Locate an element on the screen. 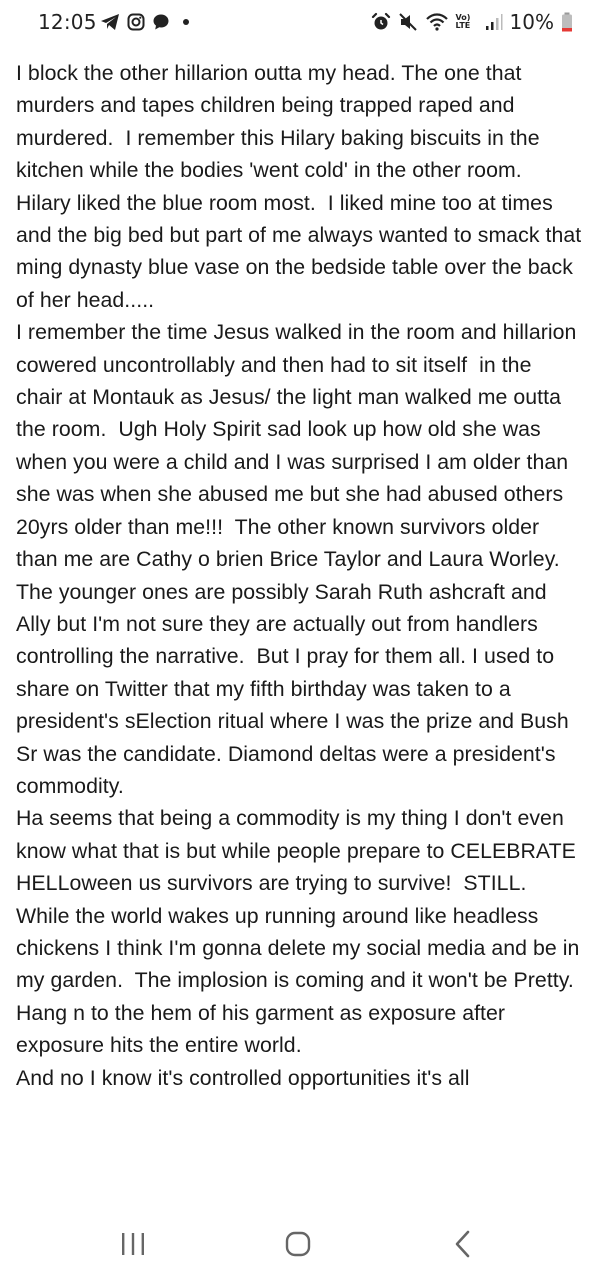  alarm-icon is located at coordinates (380, 21).